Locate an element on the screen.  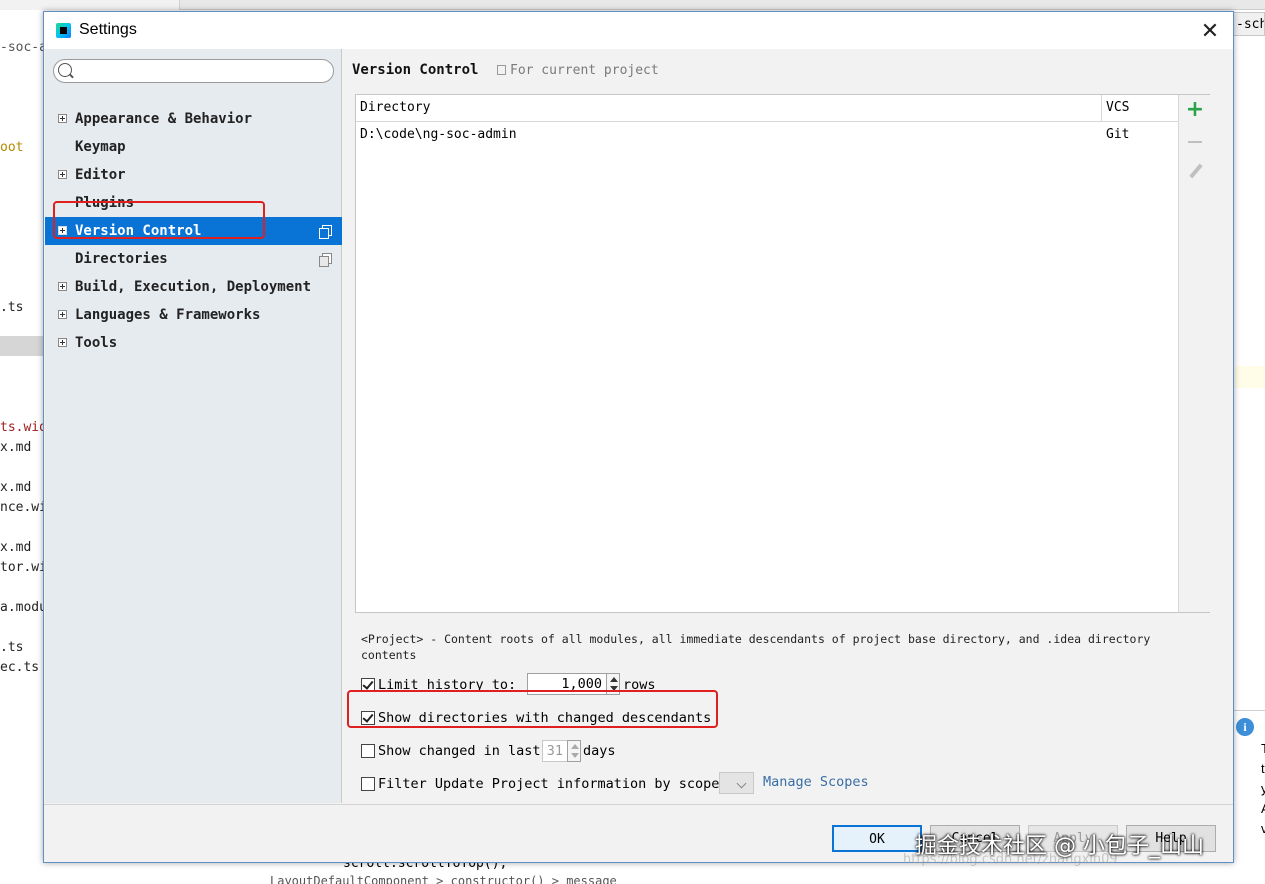
search-icon is located at coordinates (65, 70).